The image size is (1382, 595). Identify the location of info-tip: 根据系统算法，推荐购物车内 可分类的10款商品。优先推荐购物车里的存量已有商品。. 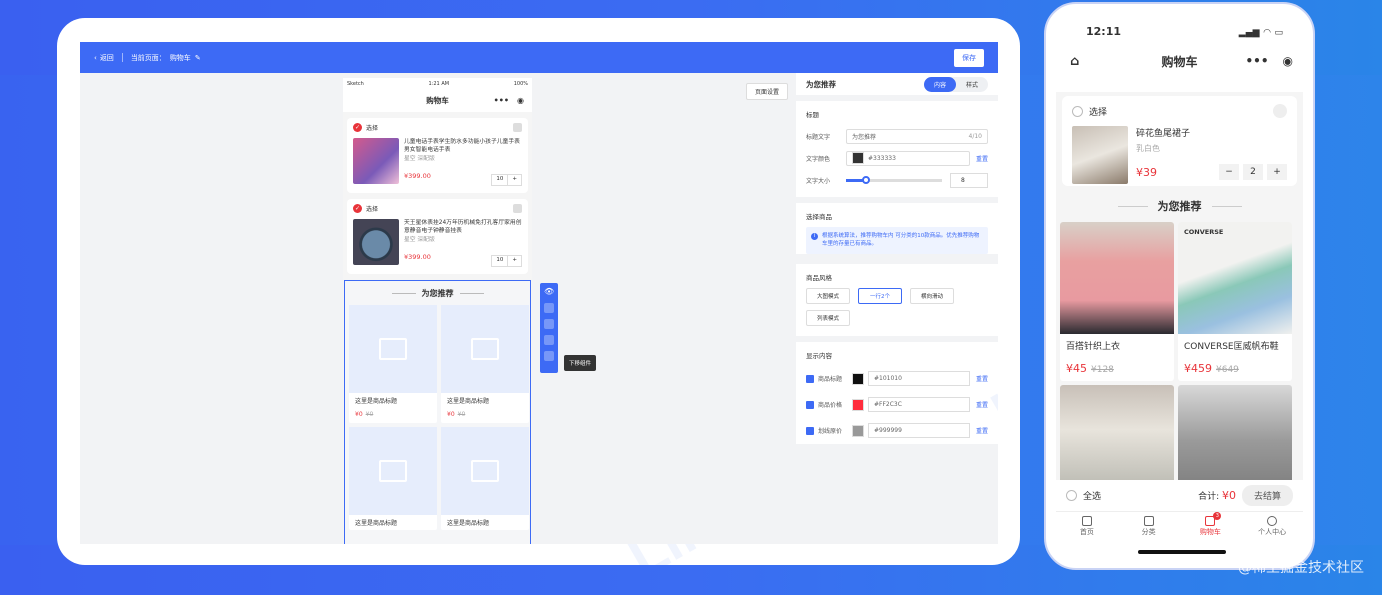
(897, 240).